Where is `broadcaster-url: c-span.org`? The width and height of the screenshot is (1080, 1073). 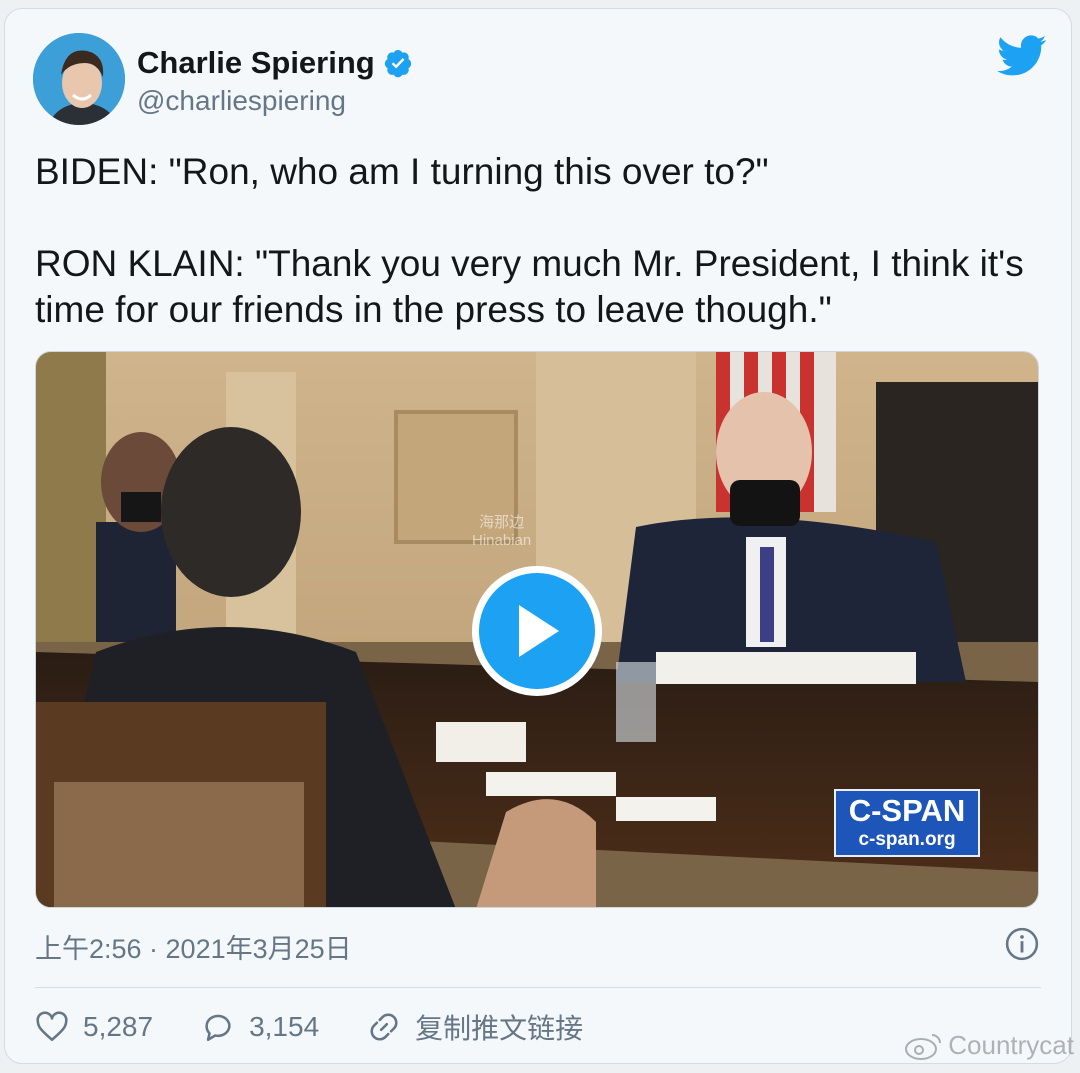
broadcaster-url: c-span.org is located at coordinates (907, 839).